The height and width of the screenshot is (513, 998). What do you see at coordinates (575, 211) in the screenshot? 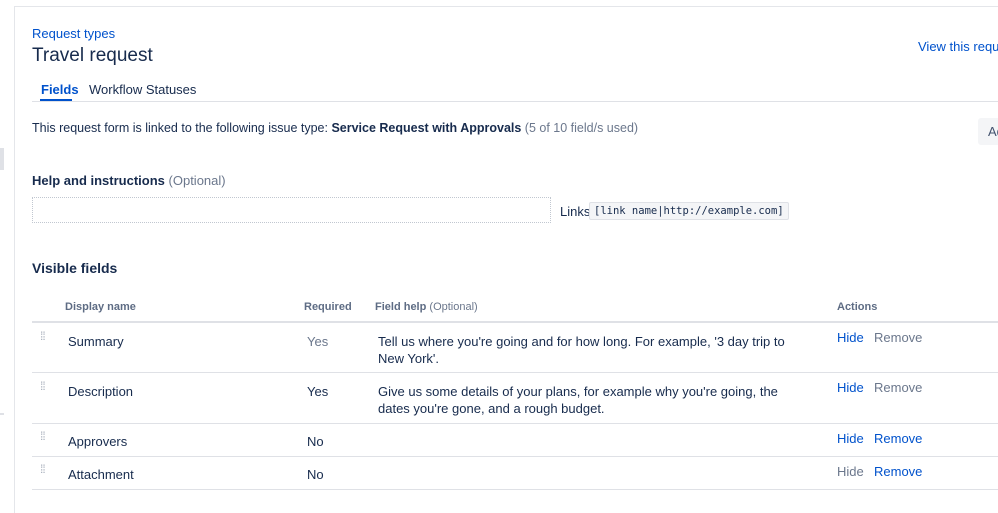
I see `links-label: Links` at bounding box center [575, 211].